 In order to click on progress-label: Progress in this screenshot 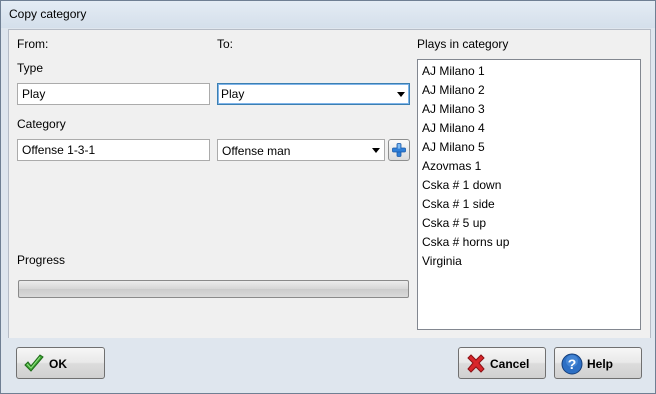, I will do `click(41, 260)`.